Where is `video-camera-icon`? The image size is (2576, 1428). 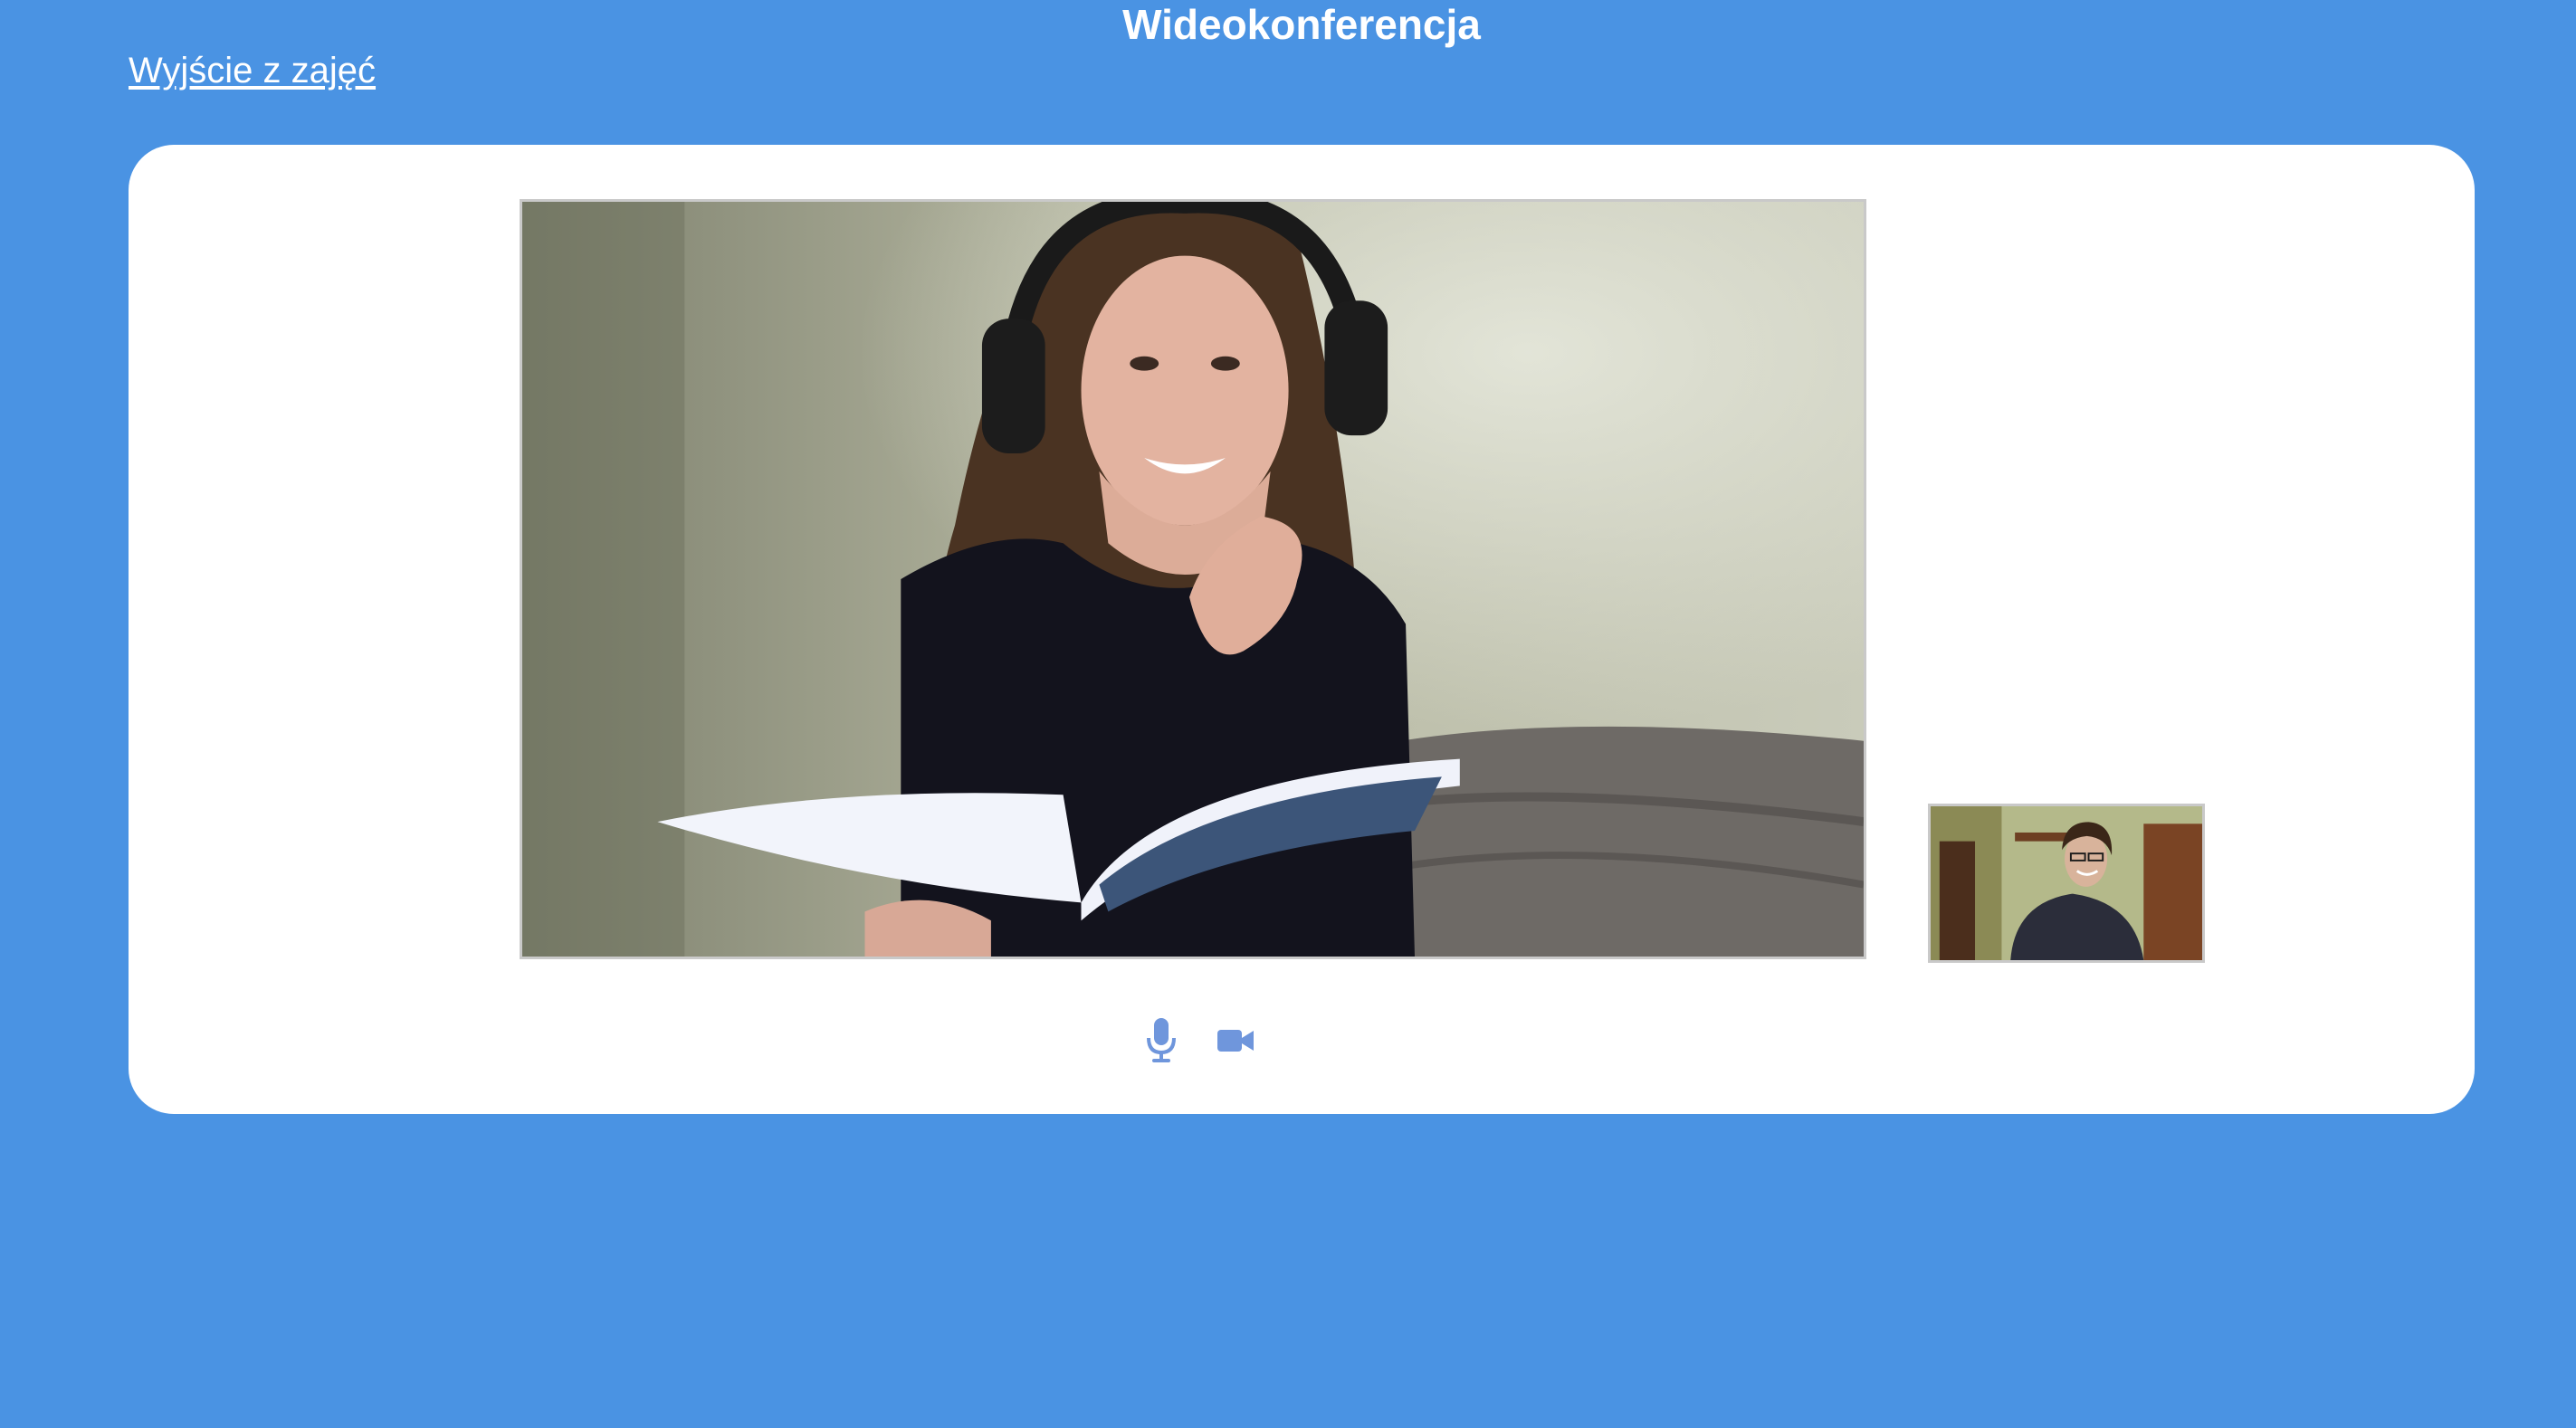
video-camera-icon is located at coordinates (1235, 1041).